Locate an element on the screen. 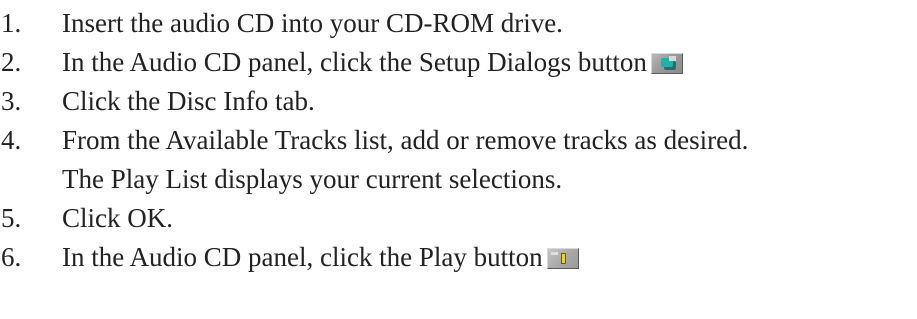  step-5: 5. Click OK. is located at coordinates (458, 218).